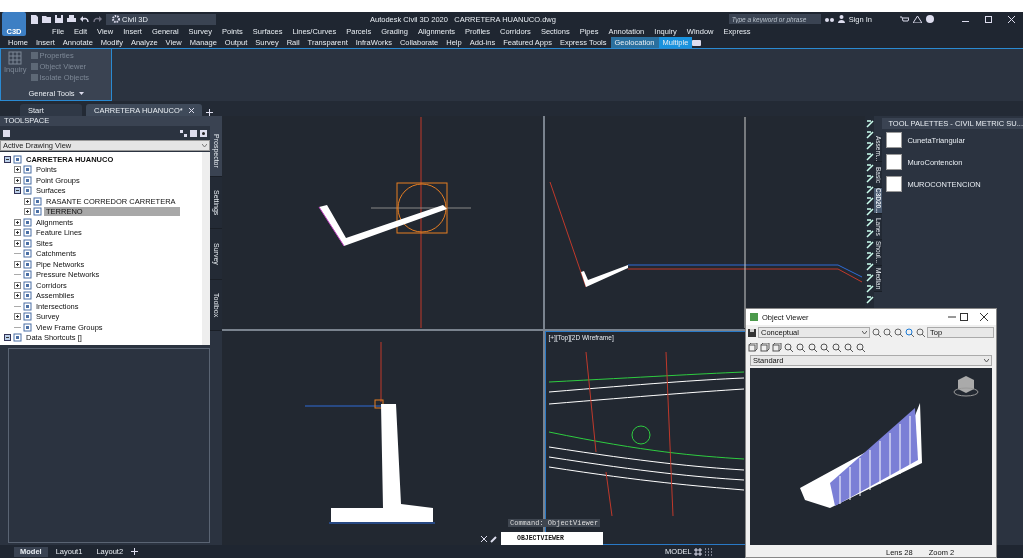 The width and height of the screenshot is (1023, 558). Describe the element at coordinates (707, 551) in the screenshot. I see `snap-icon` at that location.